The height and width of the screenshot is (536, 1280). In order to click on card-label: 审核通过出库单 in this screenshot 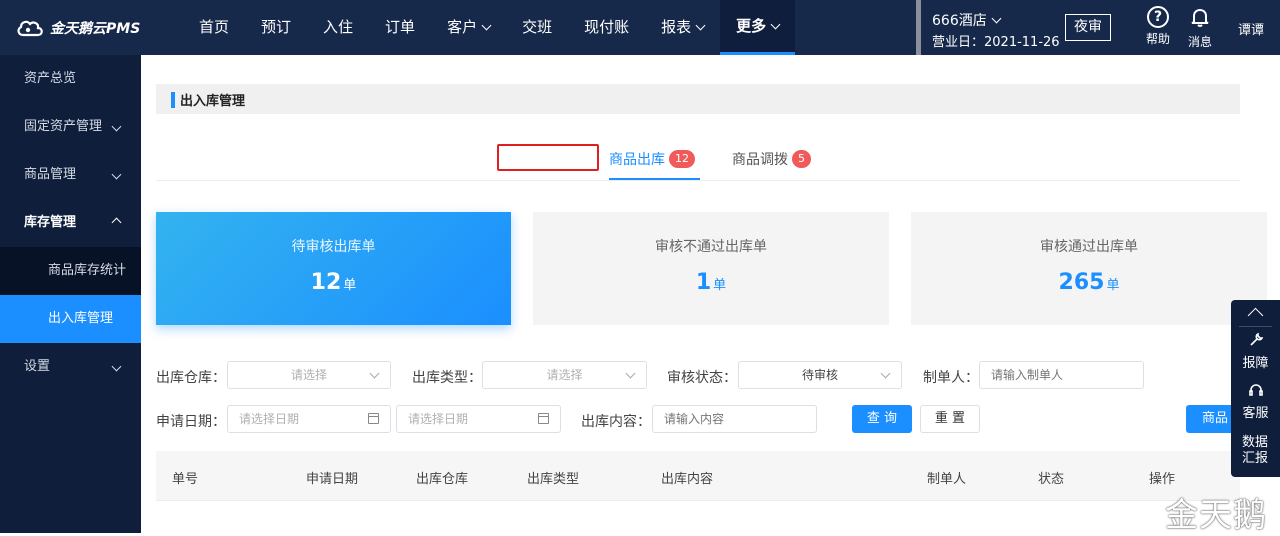, I will do `click(1089, 247)`.